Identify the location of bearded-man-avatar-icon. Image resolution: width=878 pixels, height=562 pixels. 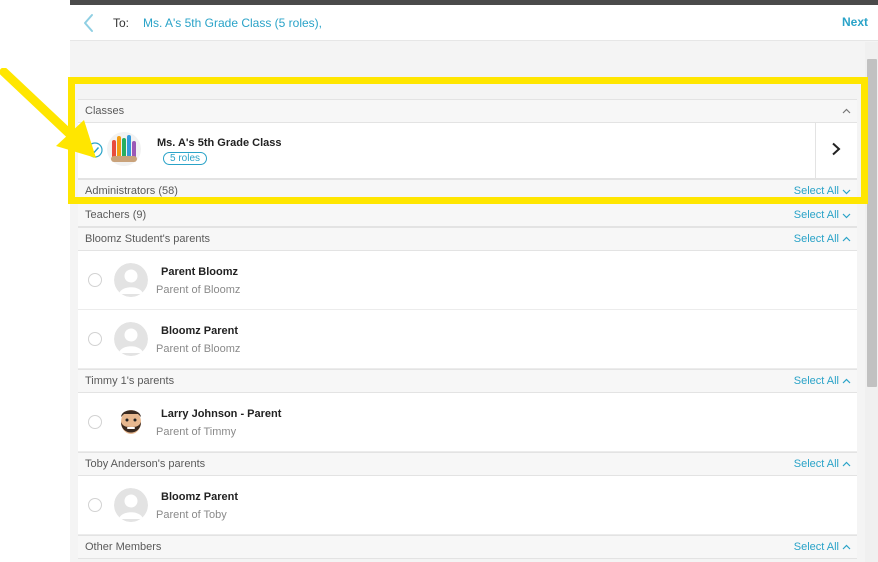
(131, 422).